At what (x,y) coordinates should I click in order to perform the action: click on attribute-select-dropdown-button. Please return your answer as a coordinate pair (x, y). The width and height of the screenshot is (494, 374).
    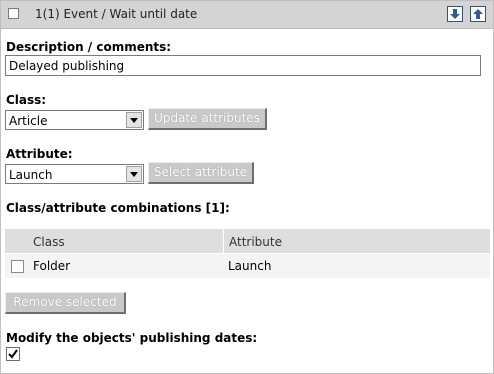
    Looking at the image, I should click on (134, 174).